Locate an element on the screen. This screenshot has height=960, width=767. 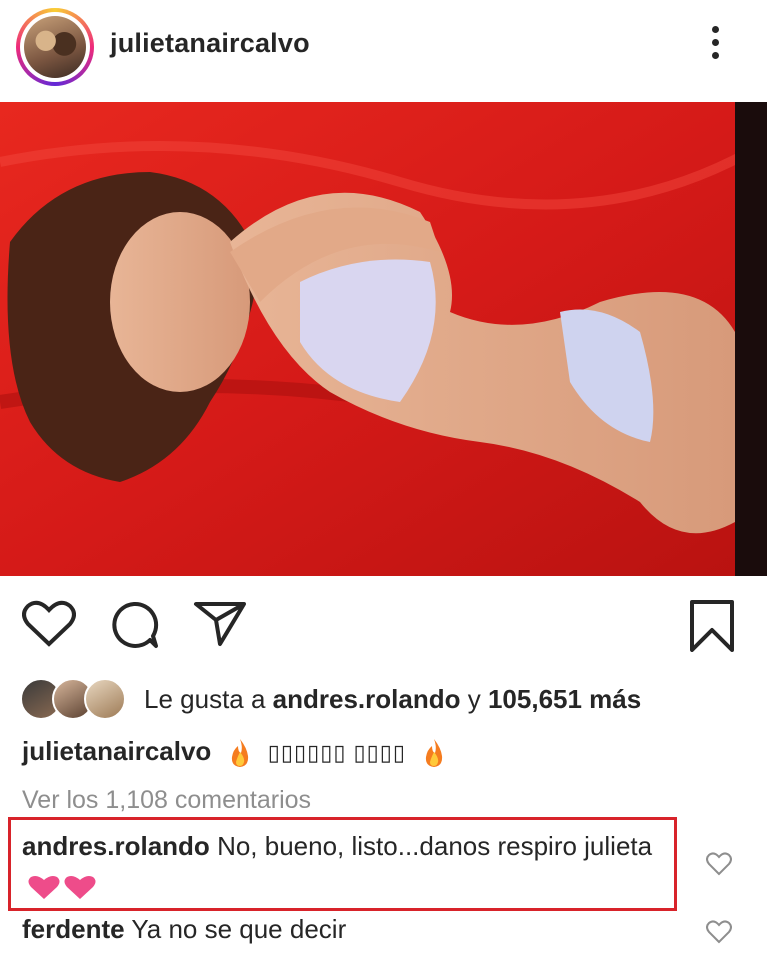
liker-username: andres.rolando is located at coordinates (367, 699).